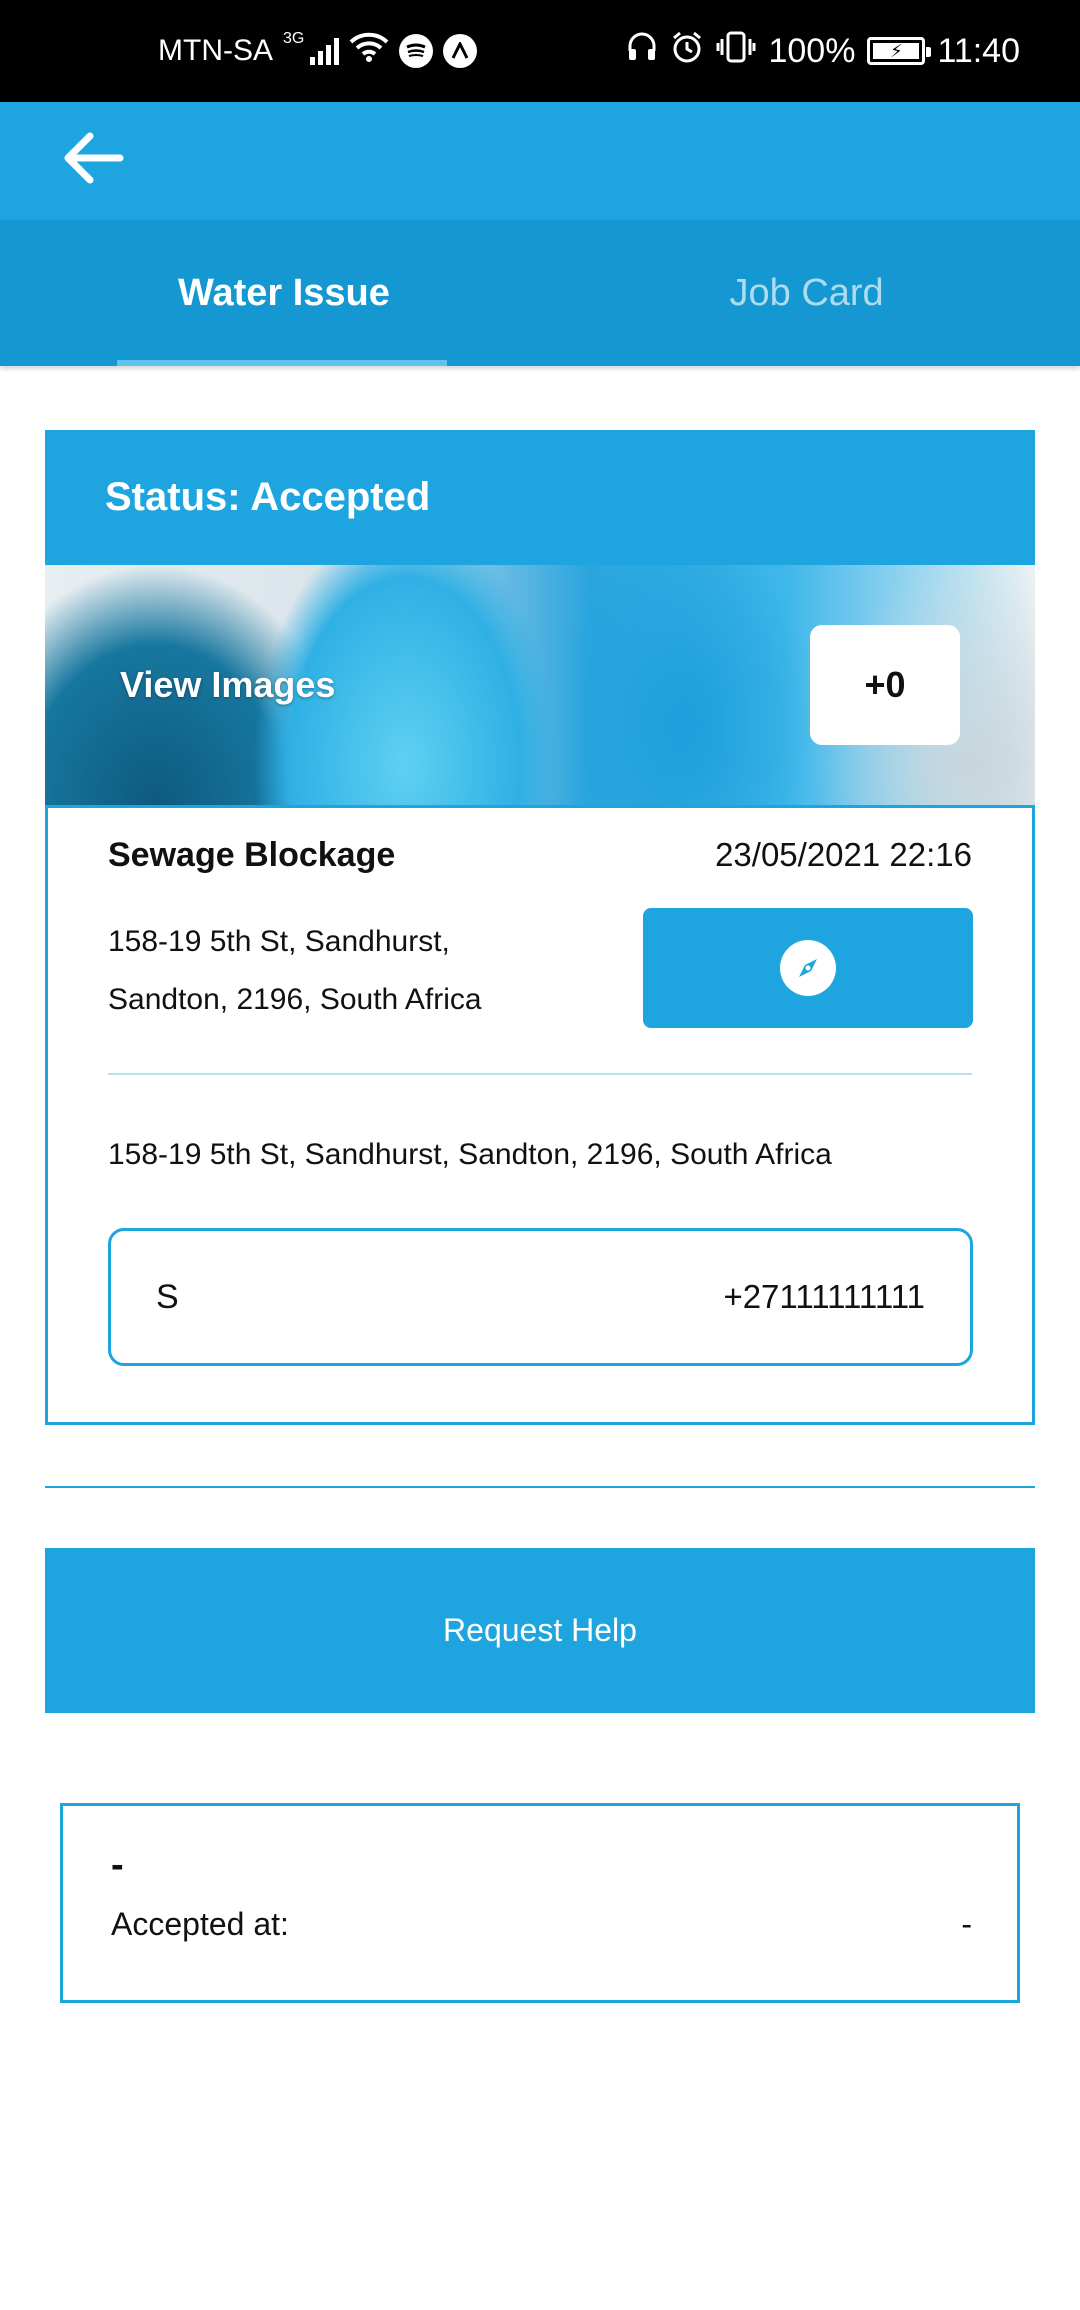 This screenshot has width=1080, height=2310. I want to click on contact-phone: +27111111111, so click(824, 1297).